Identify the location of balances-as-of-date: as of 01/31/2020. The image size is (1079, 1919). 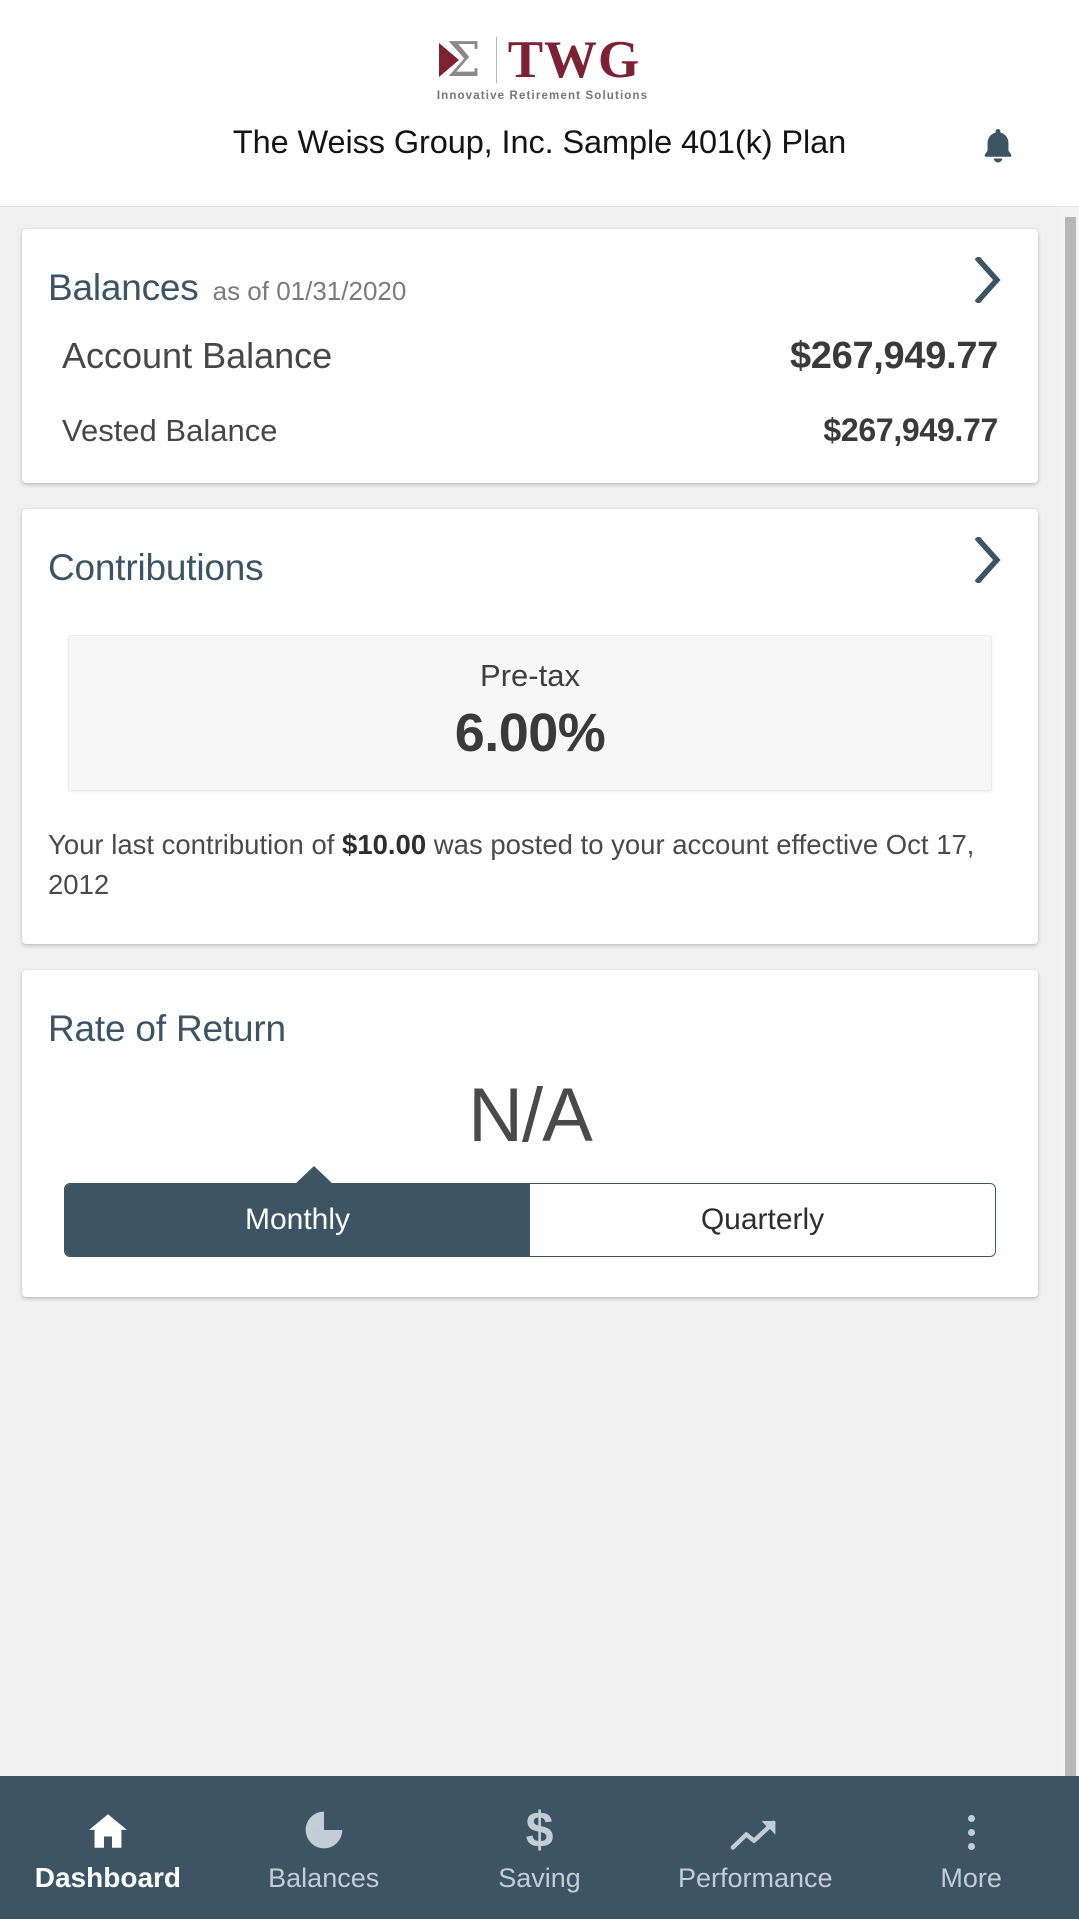
(309, 290).